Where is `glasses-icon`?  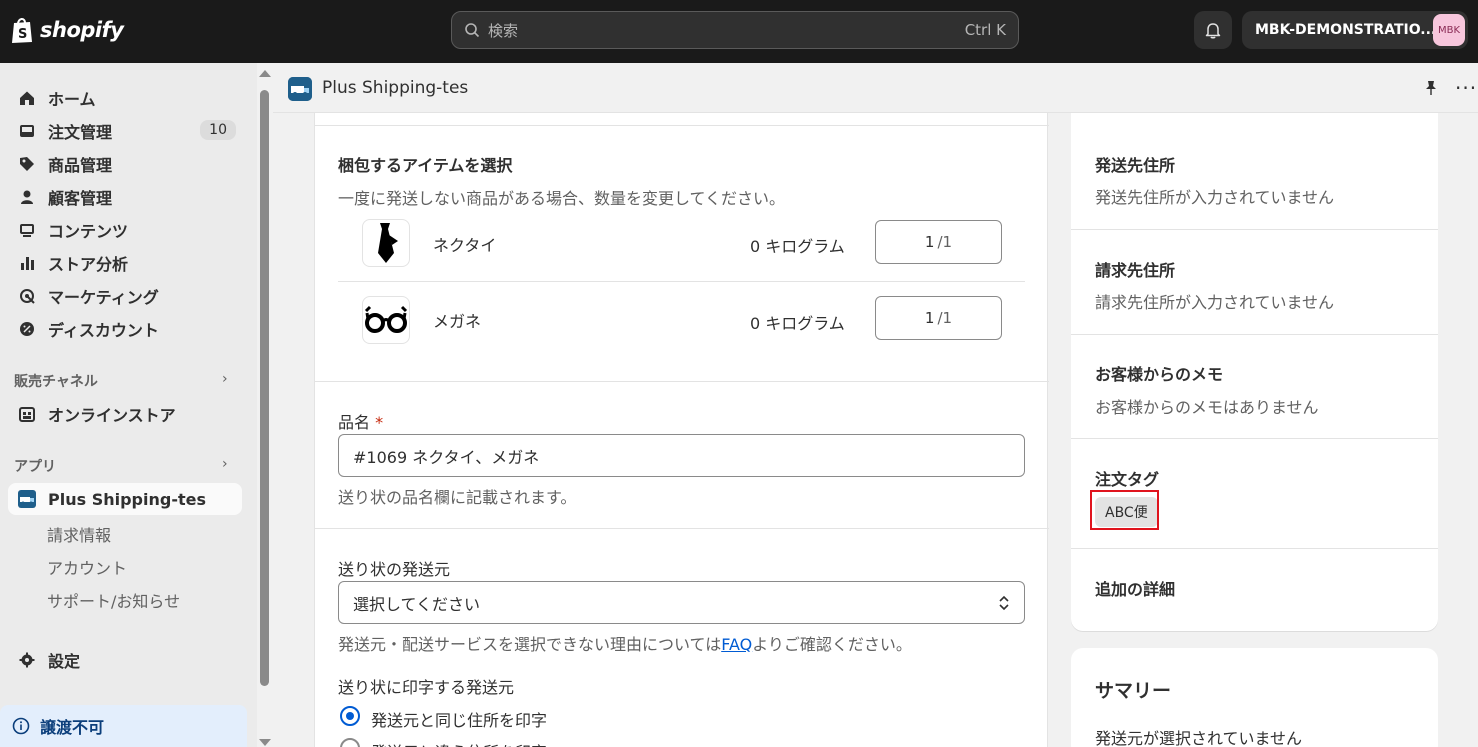 glasses-icon is located at coordinates (386, 319).